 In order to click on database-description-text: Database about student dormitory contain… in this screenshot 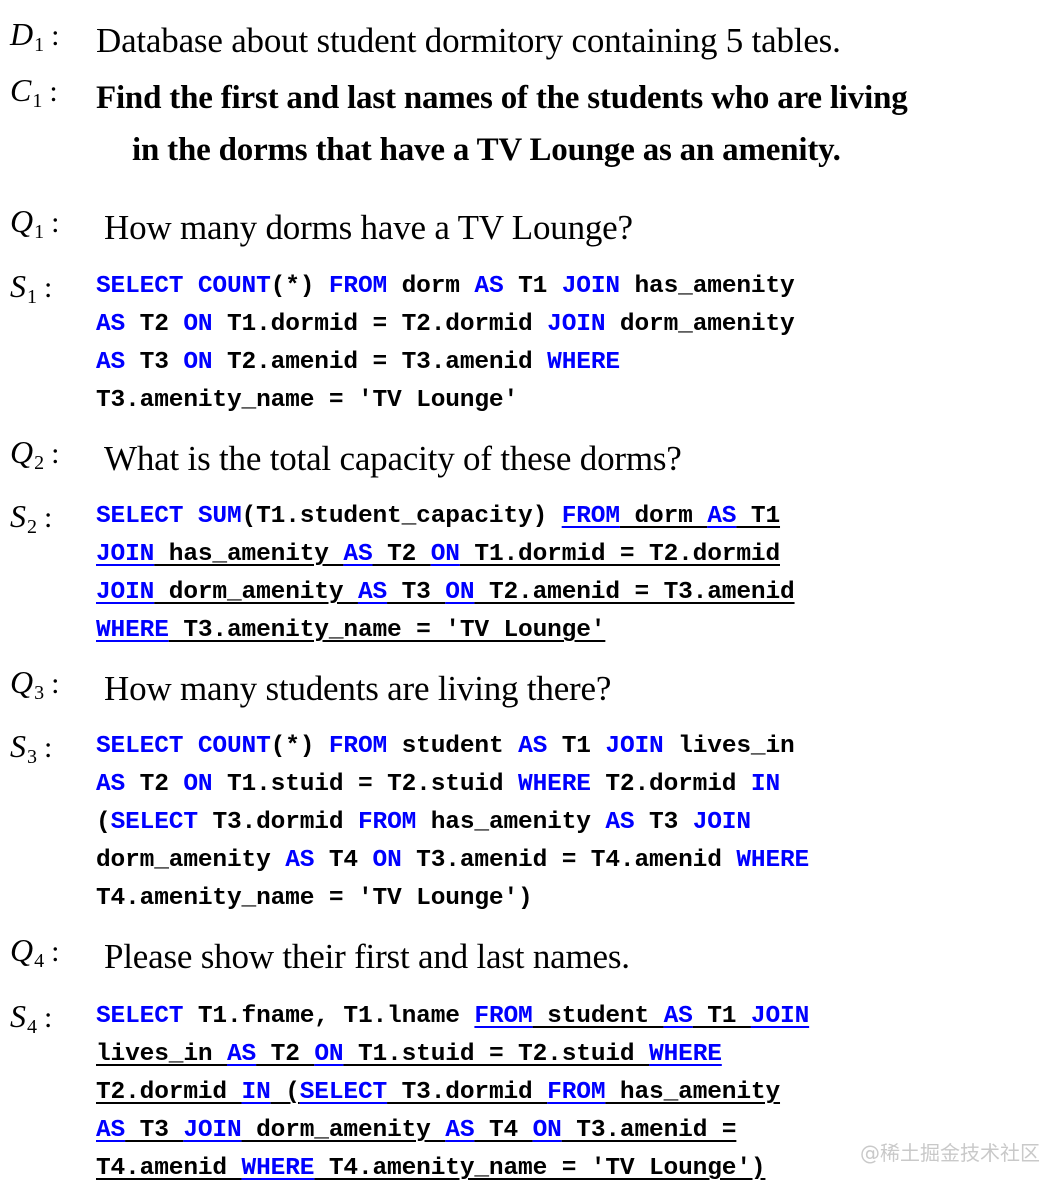, I will do `click(468, 40)`.